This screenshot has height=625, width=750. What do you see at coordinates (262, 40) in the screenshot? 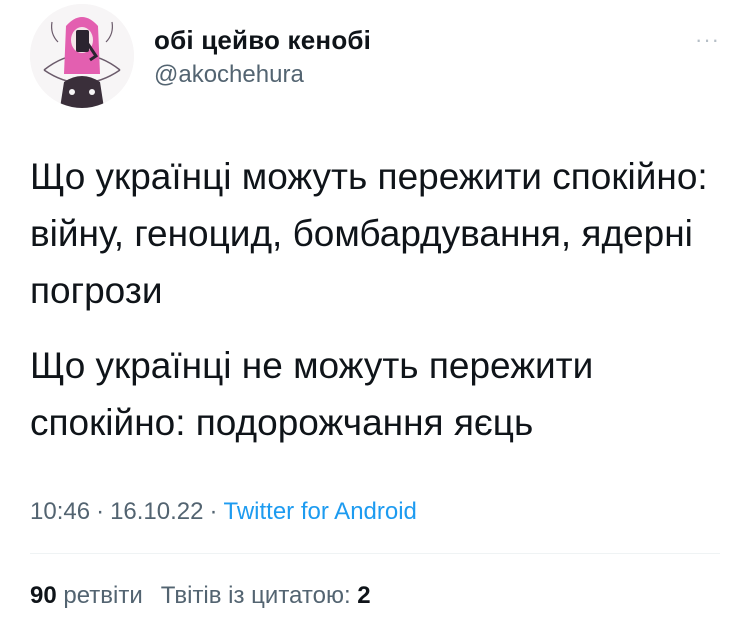
I see `author-display-name: обі цейво кенобі` at bounding box center [262, 40].